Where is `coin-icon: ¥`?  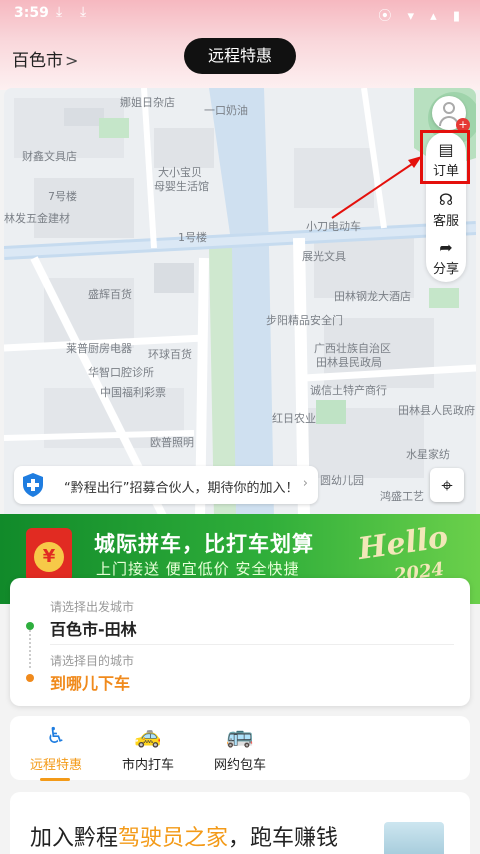
coin-icon: ¥ is located at coordinates (49, 557).